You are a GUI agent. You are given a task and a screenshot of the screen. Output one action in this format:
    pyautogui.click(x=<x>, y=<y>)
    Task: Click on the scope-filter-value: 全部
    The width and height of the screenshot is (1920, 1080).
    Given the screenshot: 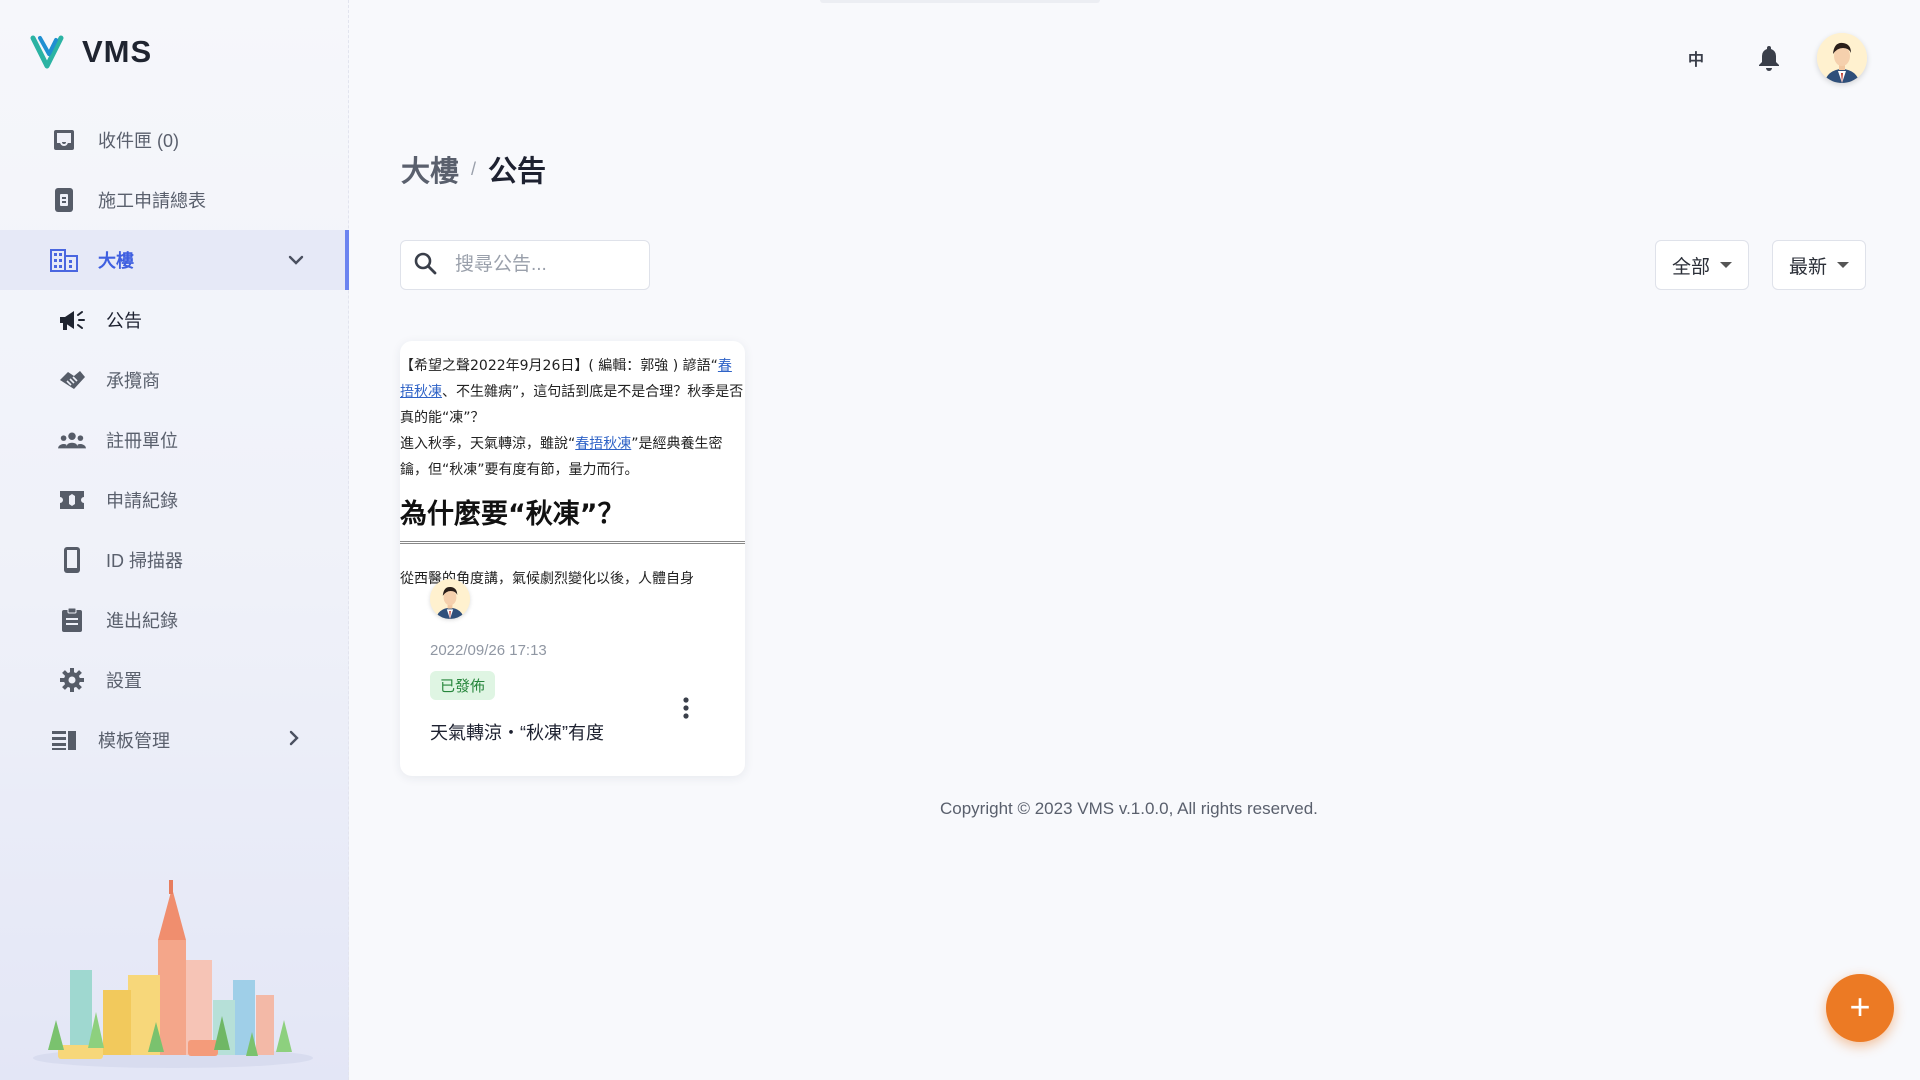 What is the action you would take?
    pyautogui.click(x=1691, y=267)
    